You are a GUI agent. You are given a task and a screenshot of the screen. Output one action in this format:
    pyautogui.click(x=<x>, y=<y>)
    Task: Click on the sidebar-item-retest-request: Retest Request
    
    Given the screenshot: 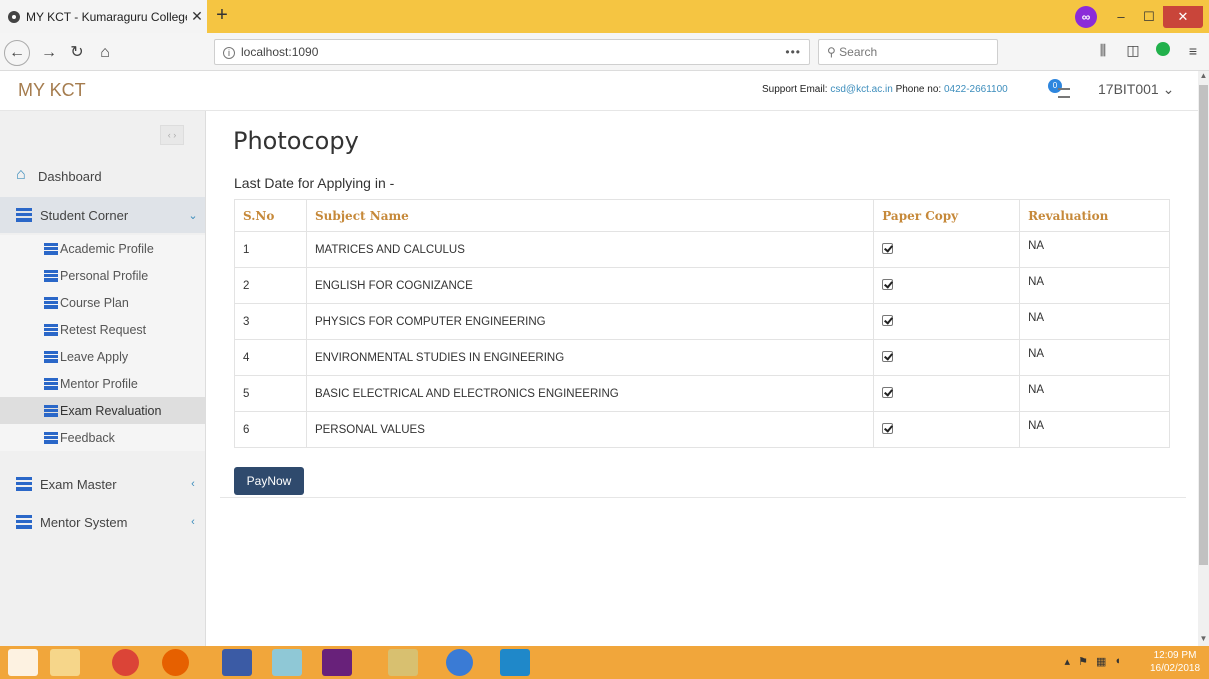 What is the action you would take?
    pyautogui.click(x=102, y=329)
    